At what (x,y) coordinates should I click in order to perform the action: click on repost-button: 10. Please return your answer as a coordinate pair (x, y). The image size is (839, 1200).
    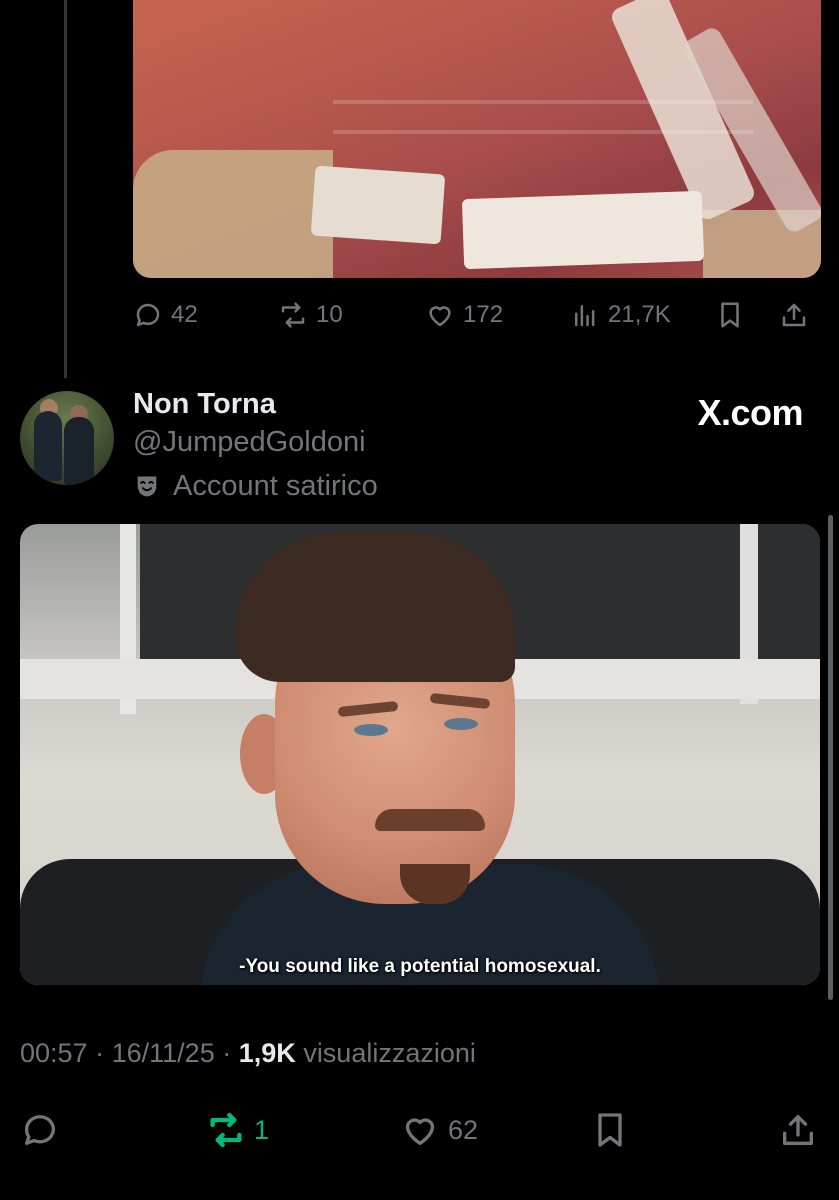
    Looking at the image, I should click on (310, 315).